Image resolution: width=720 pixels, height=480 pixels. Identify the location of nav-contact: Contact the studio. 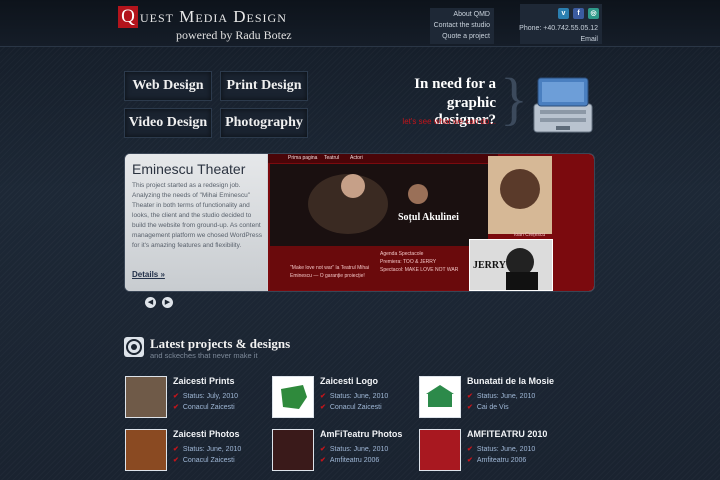
(462, 25).